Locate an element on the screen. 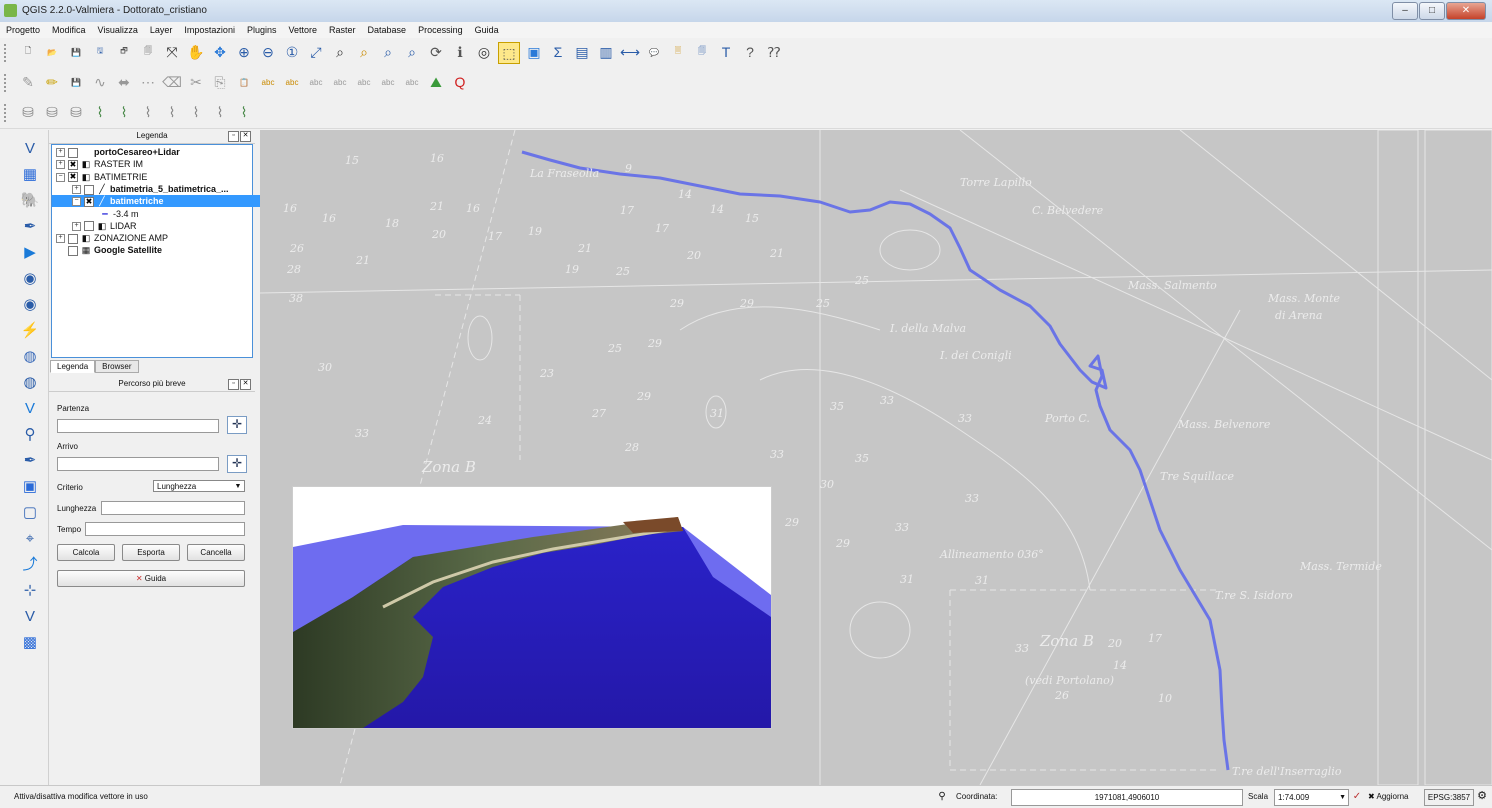 This screenshot has width=1492, height=808. layer-row: + ◧ LIDAR is located at coordinates (94, 226).